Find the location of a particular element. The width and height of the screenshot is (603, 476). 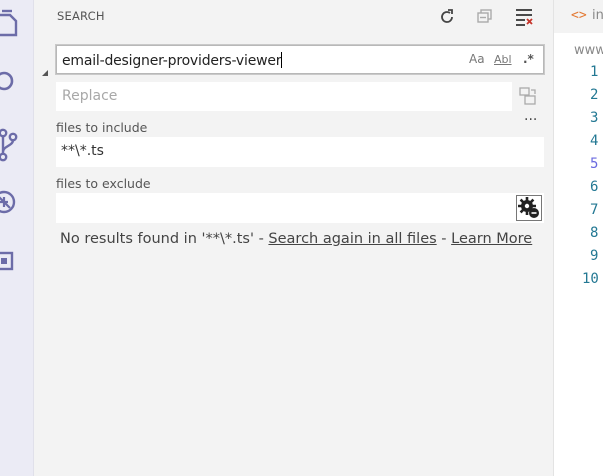

text-caret is located at coordinates (282, 60).